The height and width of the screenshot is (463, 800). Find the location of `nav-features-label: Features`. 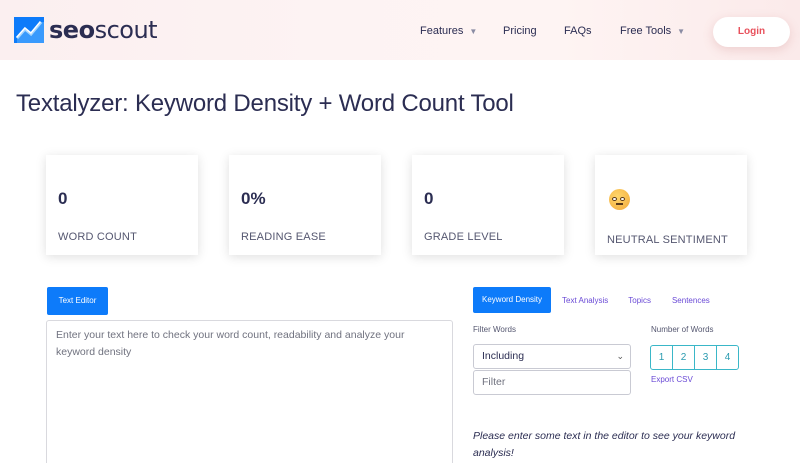

nav-features-label: Features is located at coordinates (442, 31).